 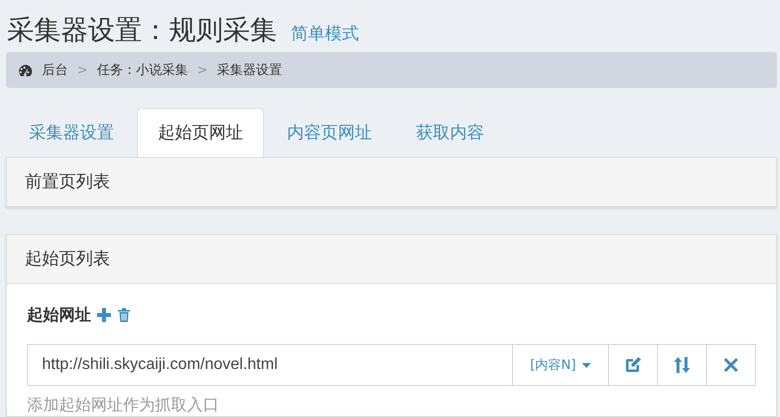 What do you see at coordinates (71, 132) in the screenshot?
I see `tab: 采集器设置` at bounding box center [71, 132].